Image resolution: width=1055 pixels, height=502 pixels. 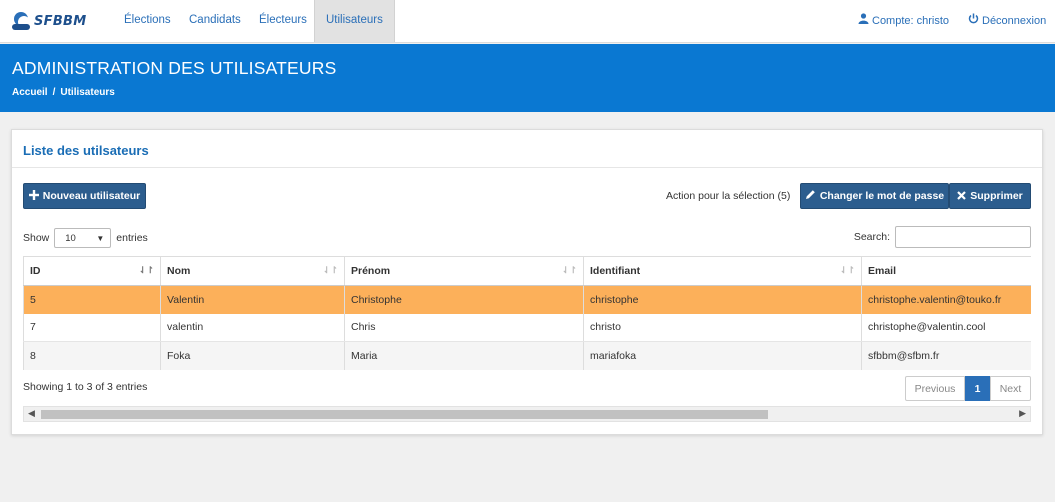 I want to click on show-label: Show, so click(x=36, y=238).